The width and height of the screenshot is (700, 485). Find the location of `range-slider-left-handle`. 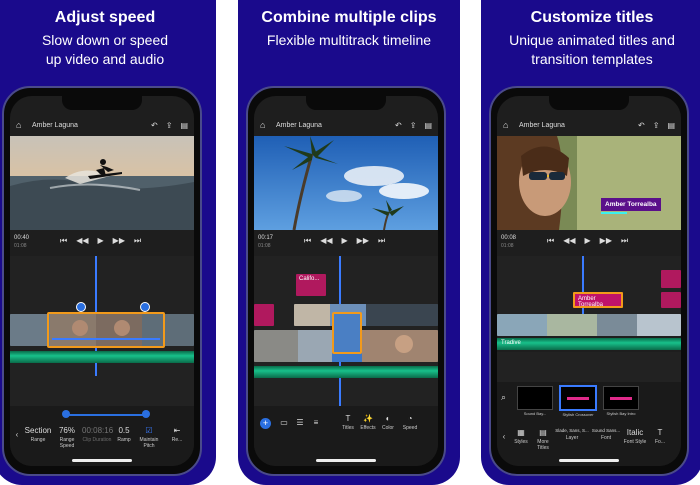

range-slider-left-handle is located at coordinates (66, 414).